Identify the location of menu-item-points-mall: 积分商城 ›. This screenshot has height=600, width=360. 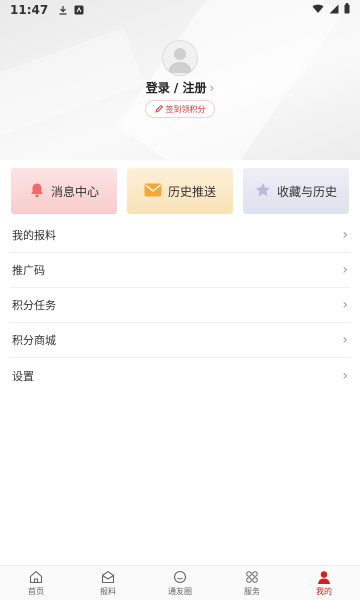
(180, 340).